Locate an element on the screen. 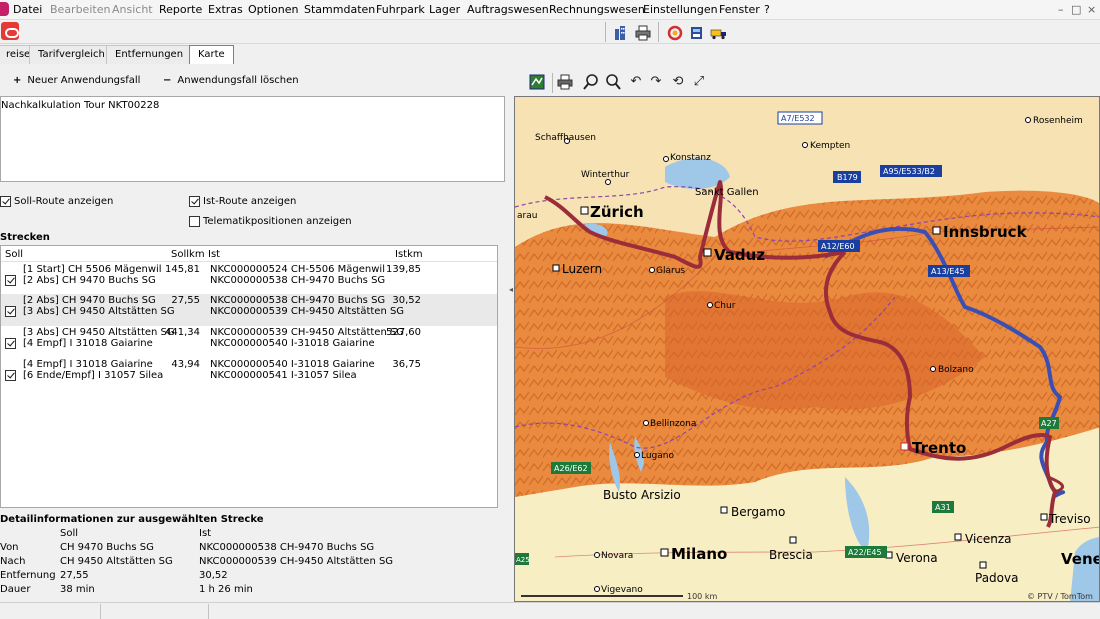  city-vicenza: Vicenza is located at coordinates (988, 539).